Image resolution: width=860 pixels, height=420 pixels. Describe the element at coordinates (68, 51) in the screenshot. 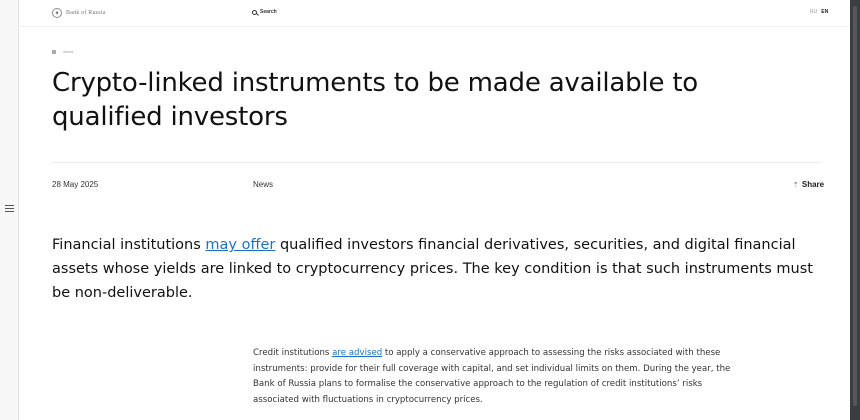

I see `breadcrumb-news: News` at that location.